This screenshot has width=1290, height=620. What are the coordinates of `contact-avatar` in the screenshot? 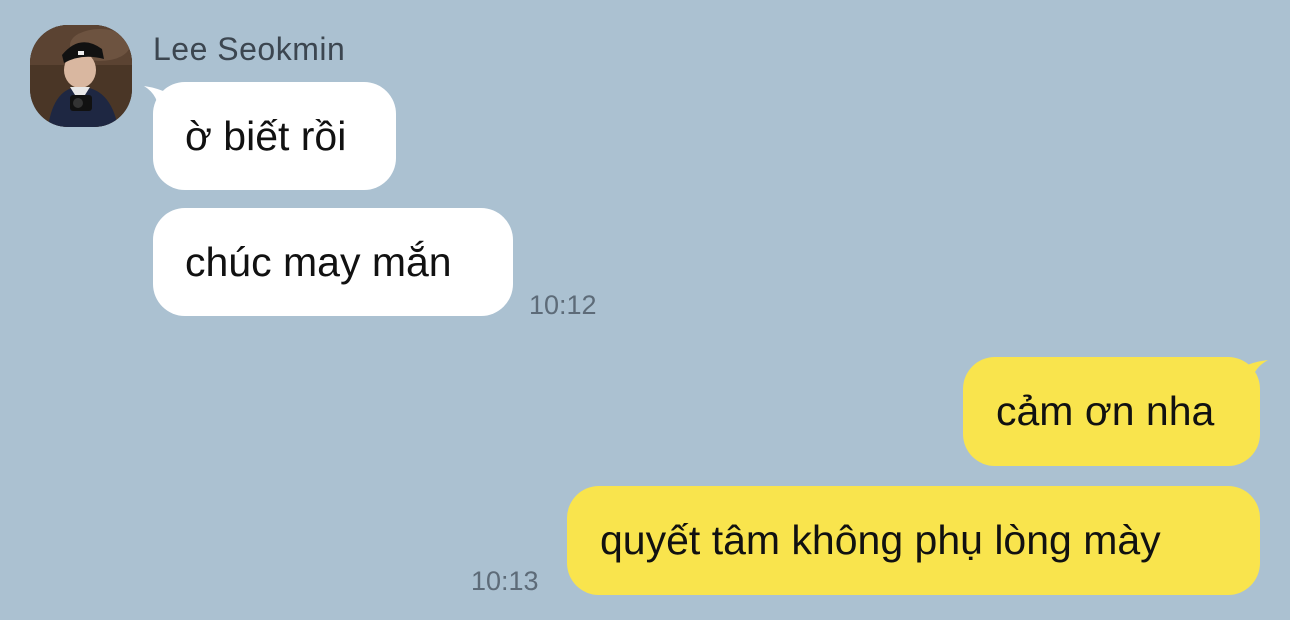 It's located at (81, 76).